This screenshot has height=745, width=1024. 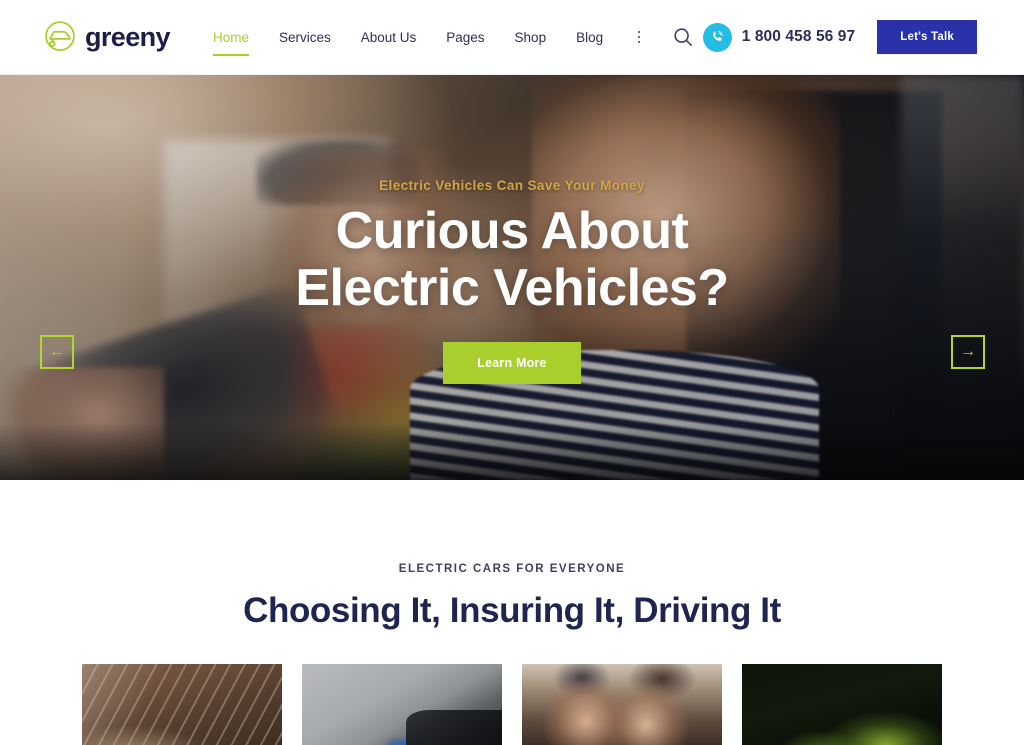 What do you see at coordinates (512, 704) in the screenshot?
I see `feature-card-list` at bounding box center [512, 704].